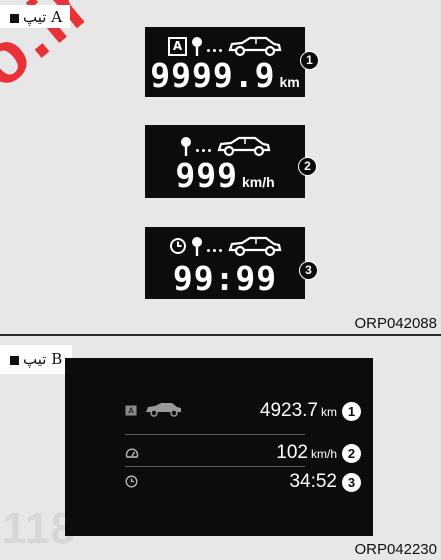 This screenshot has width=441, height=560. I want to click on odometer-unit: km, so click(329, 412).